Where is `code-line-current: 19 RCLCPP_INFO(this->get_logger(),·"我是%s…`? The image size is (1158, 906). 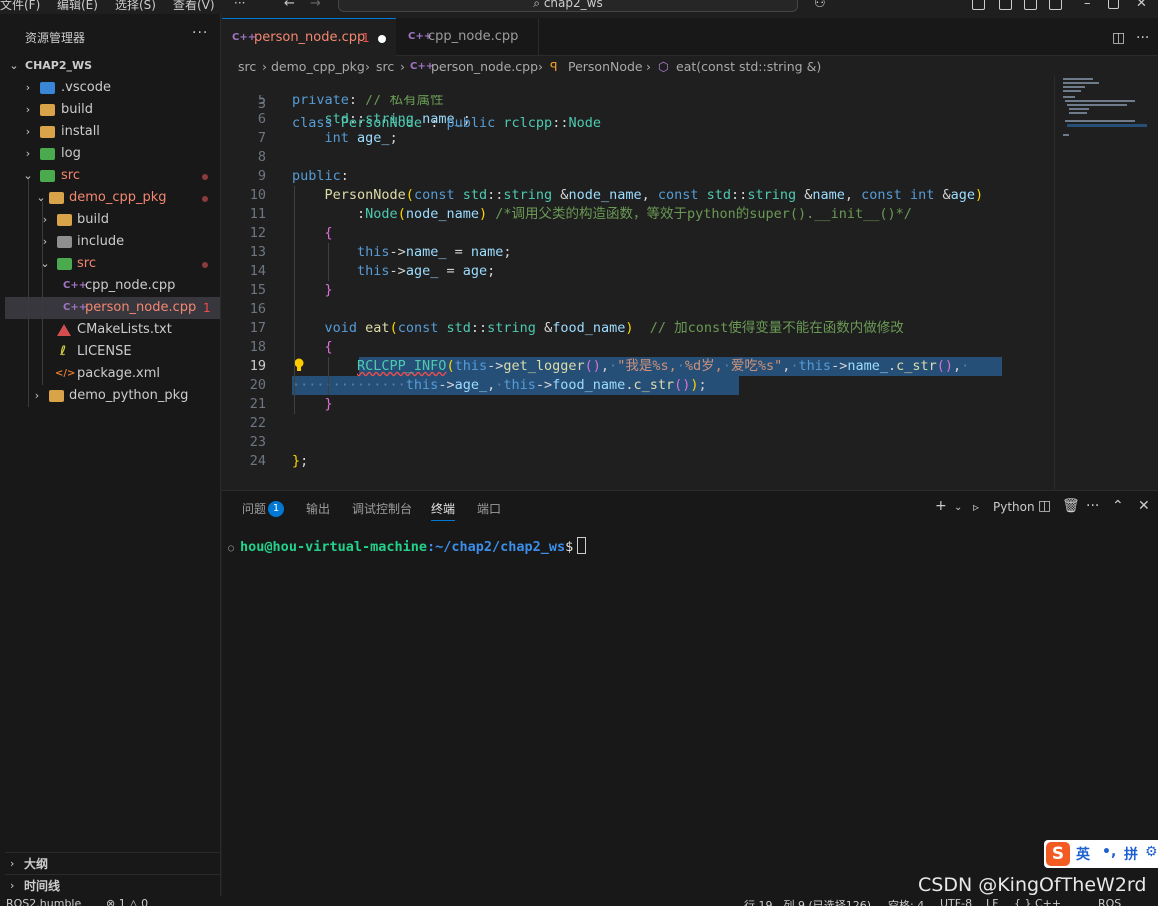
code-line-current: 19 RCLCPP_INFO(this->get_logger(),·"我是%s… is located at coordinates (638, 366).